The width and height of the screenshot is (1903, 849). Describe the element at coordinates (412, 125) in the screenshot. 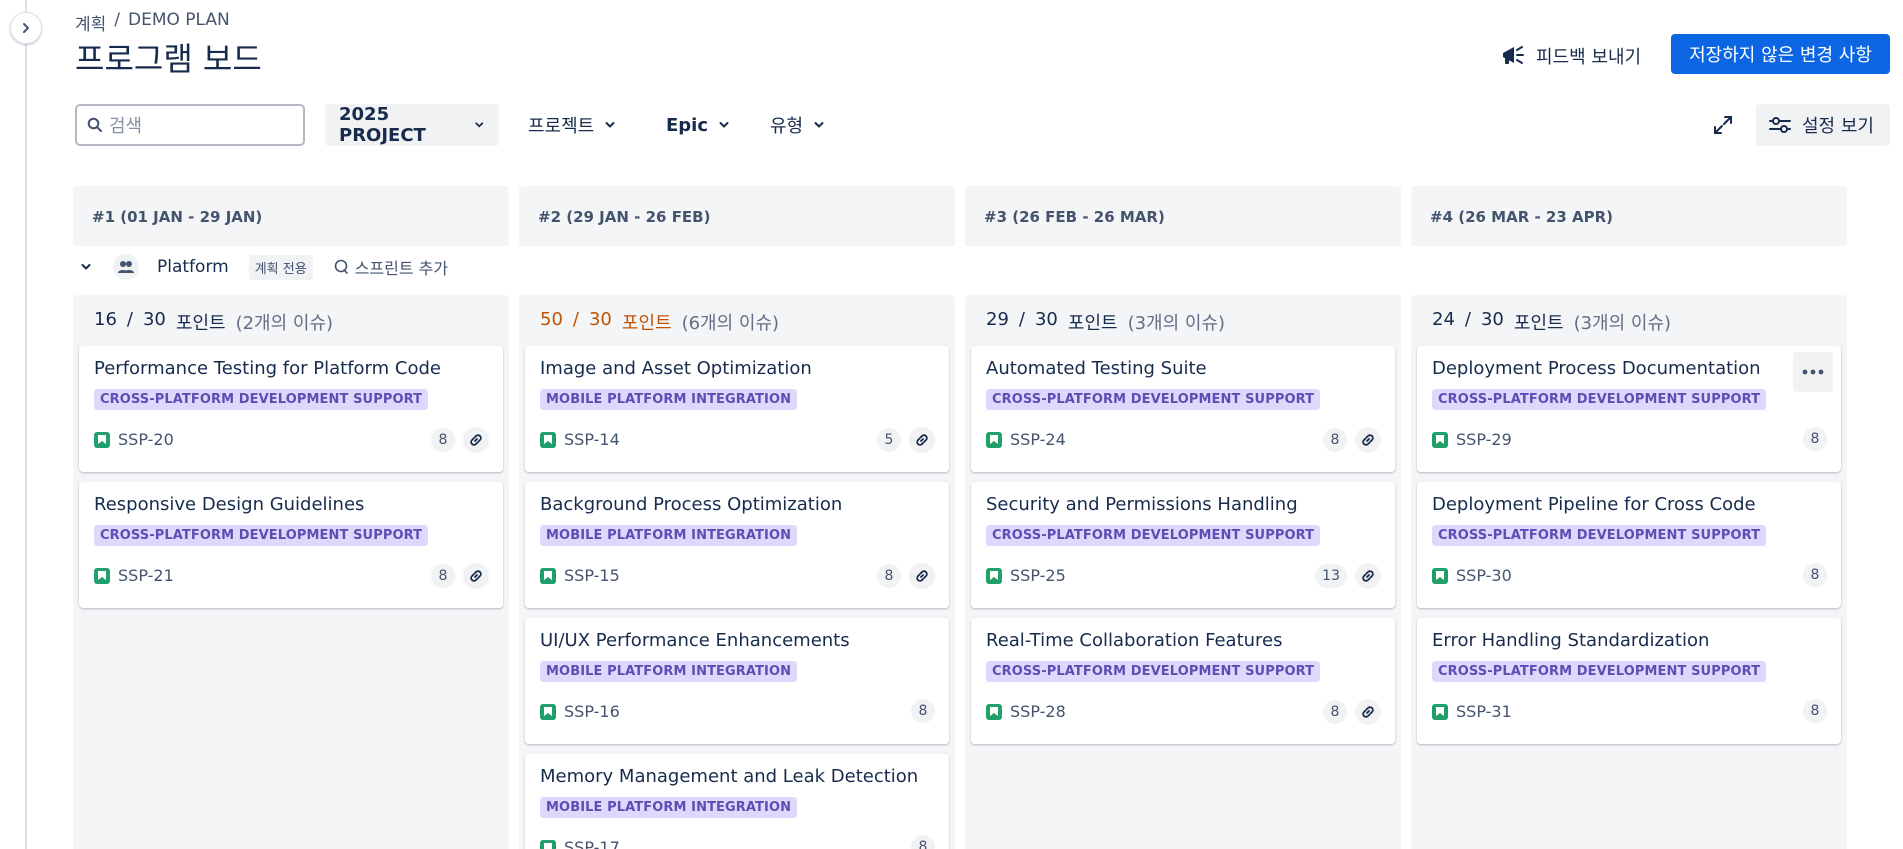

I see `filter-2025-project: 2025 PROJECT` at that location.